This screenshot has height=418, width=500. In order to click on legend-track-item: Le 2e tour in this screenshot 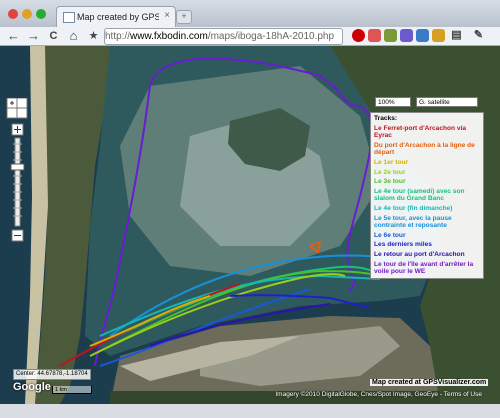, I will do `click(427, 173)`.